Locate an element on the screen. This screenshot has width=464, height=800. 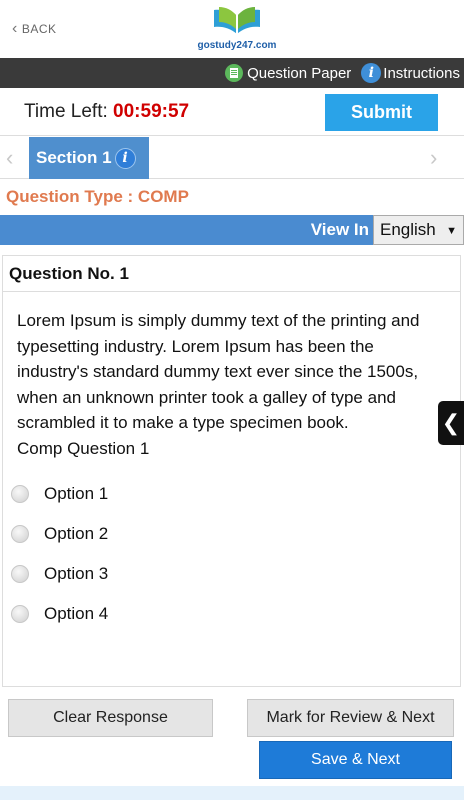
question-paper-button: Question Paper is located at coordinates (288, 73).